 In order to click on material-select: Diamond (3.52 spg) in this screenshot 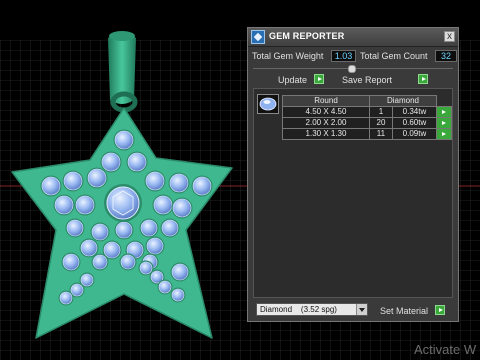, I will do `click(312, 309)`.